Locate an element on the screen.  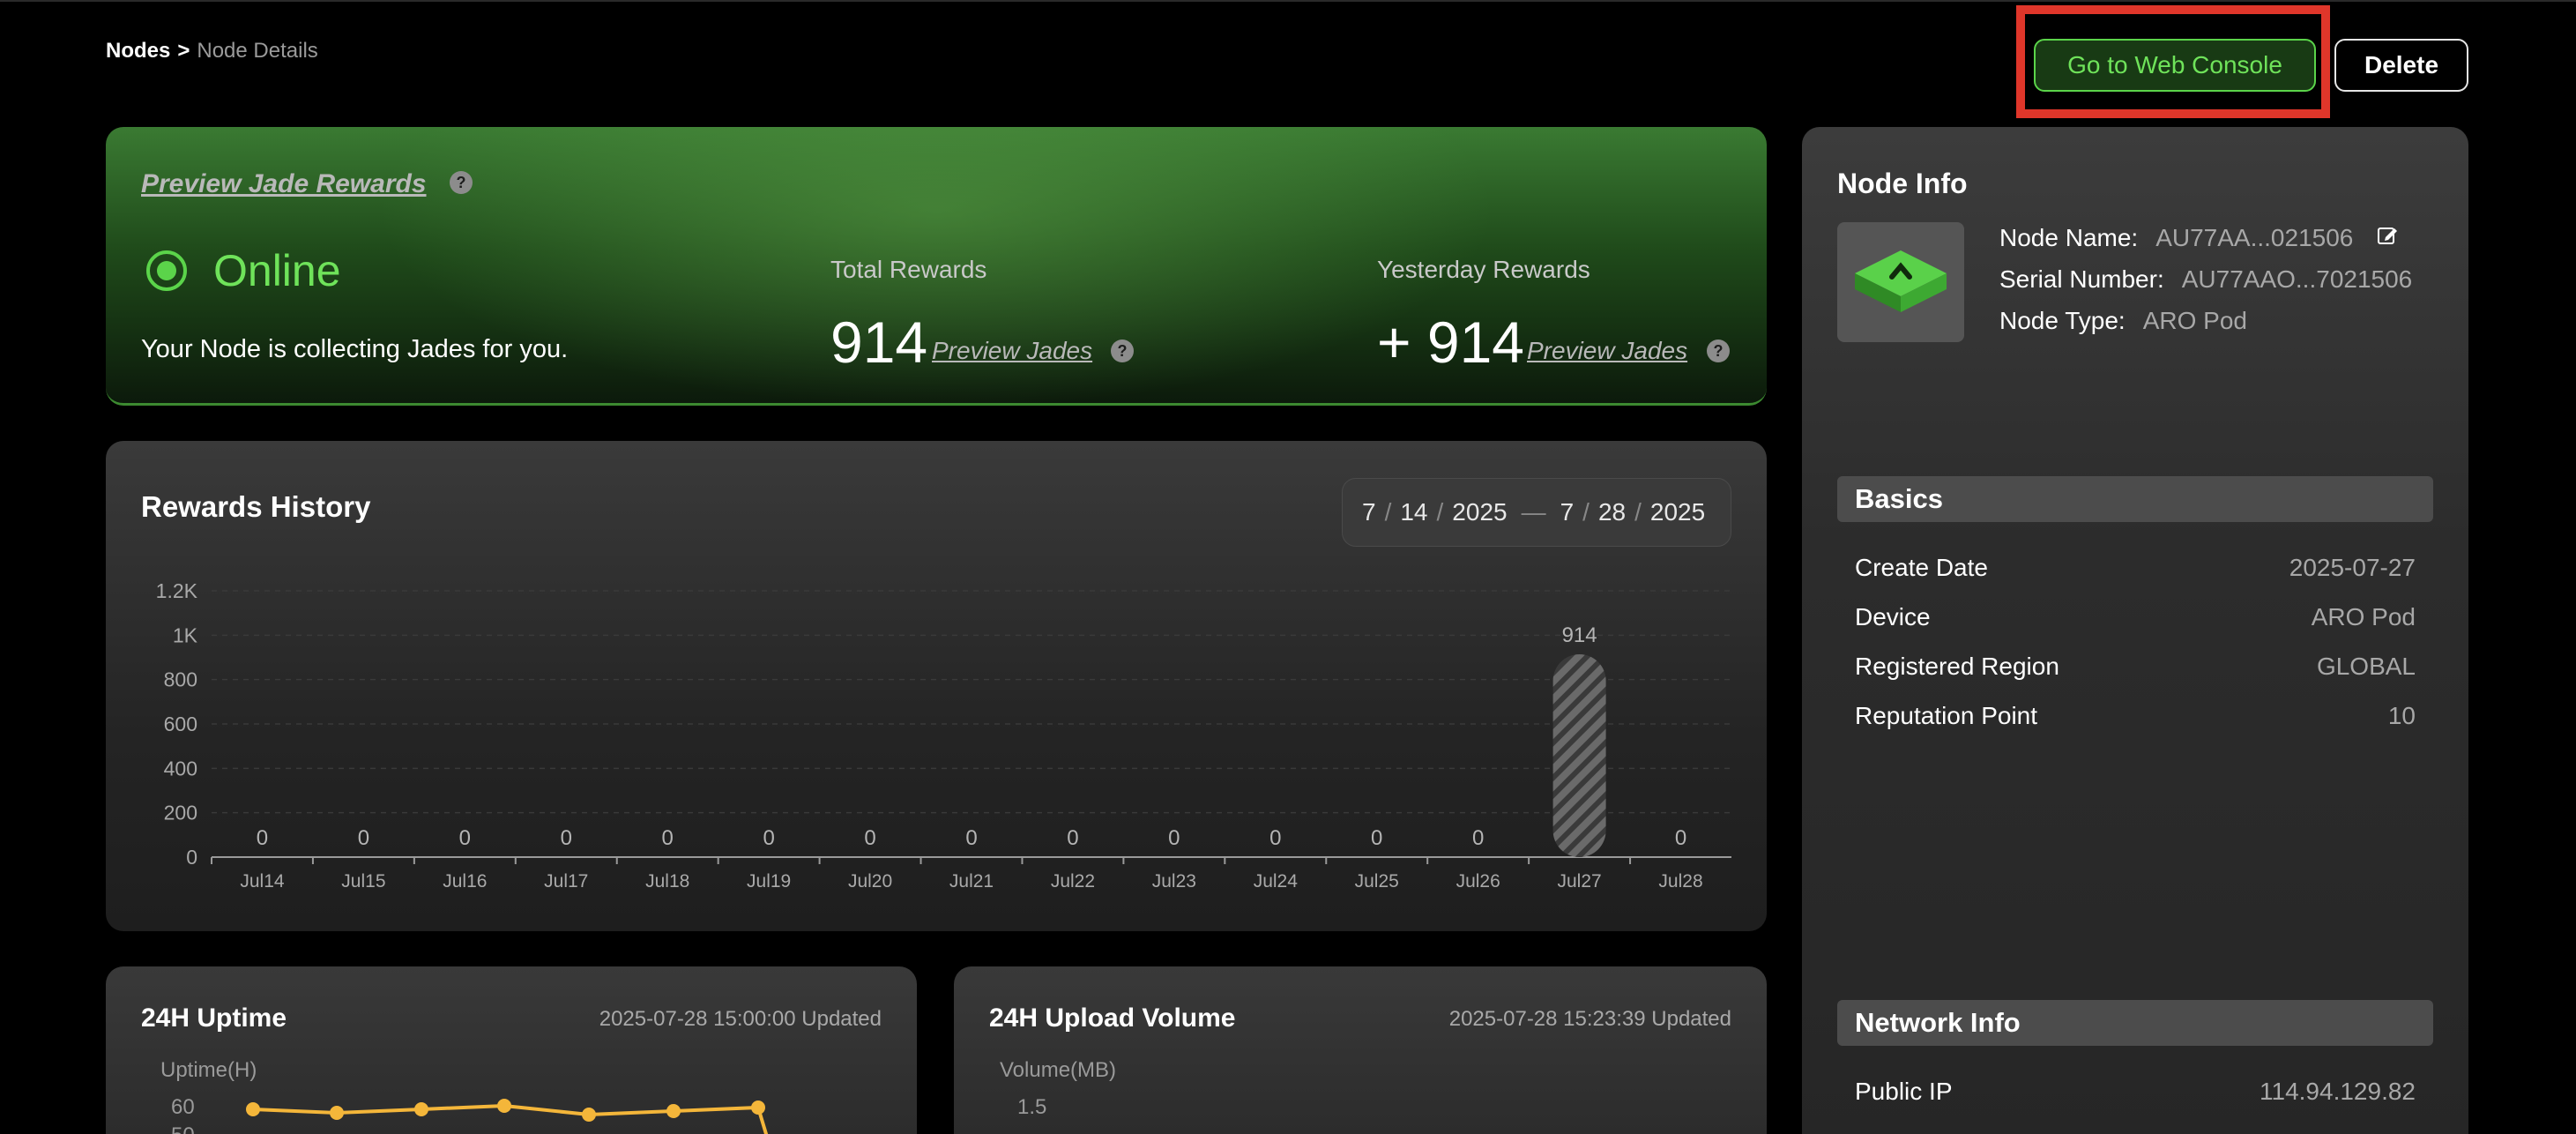
basics-label: Registered Region is located at coordinates (1957, 666).